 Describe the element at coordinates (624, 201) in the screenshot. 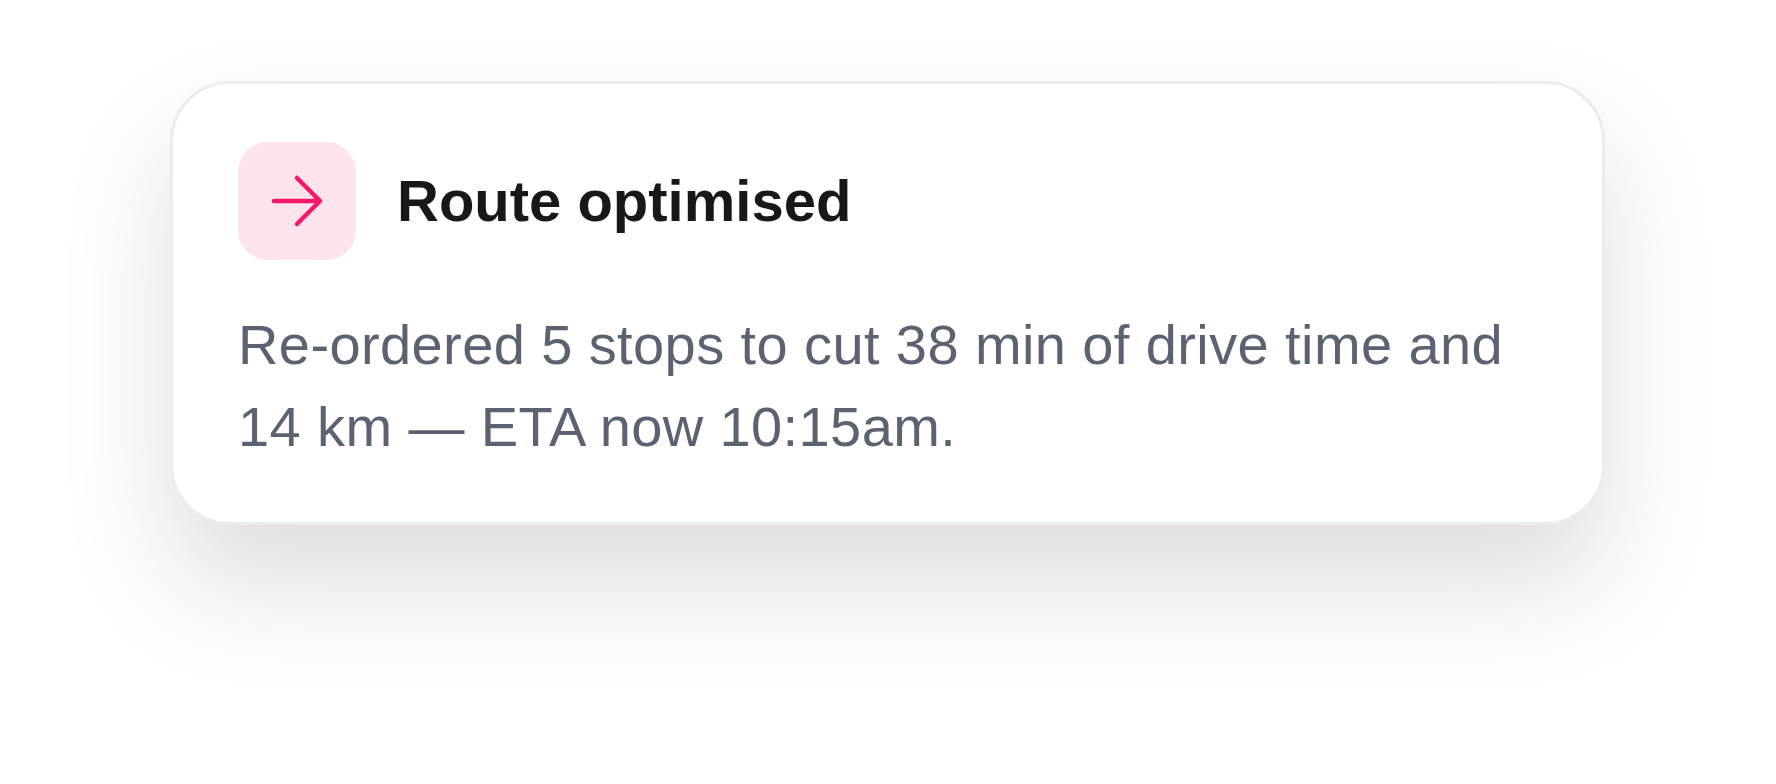

I see `notification-title: Route optimised` at that location.